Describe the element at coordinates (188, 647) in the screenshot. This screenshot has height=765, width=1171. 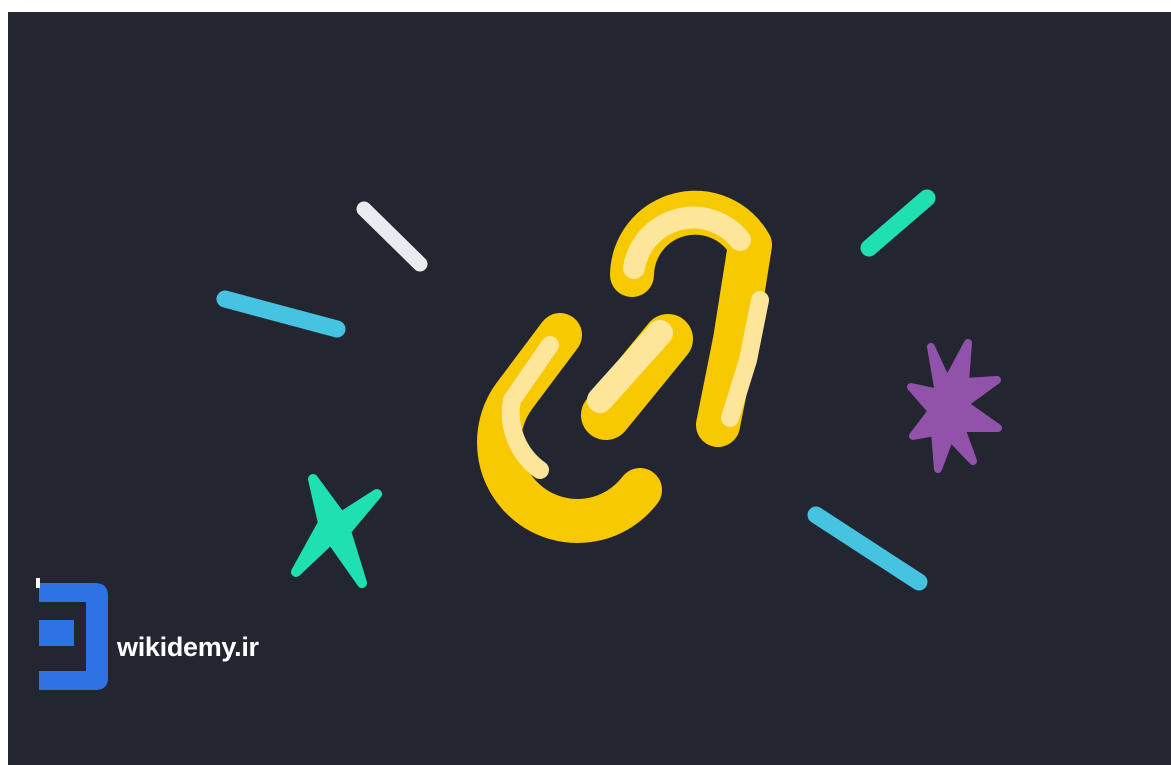
I see `watermark-text: wikidemy.ir` at that location.